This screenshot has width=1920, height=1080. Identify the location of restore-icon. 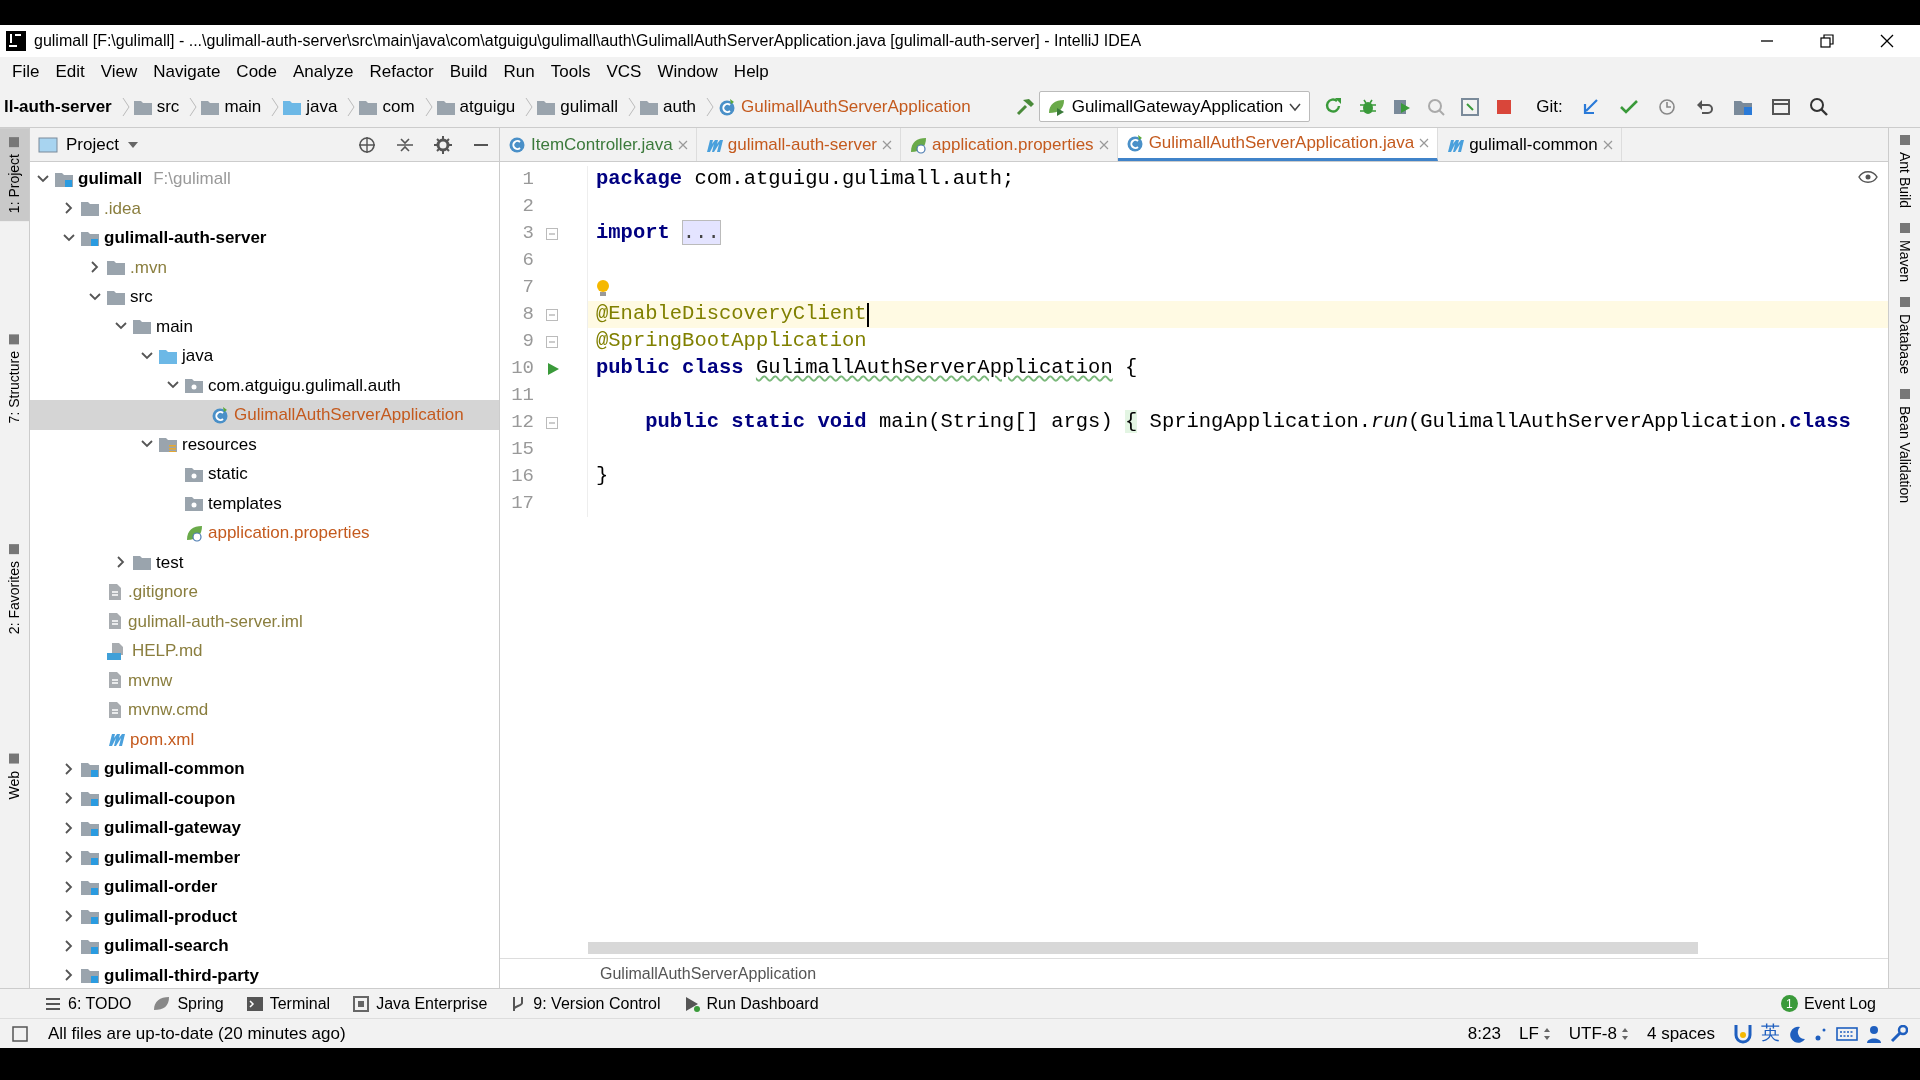
(1827, 41).